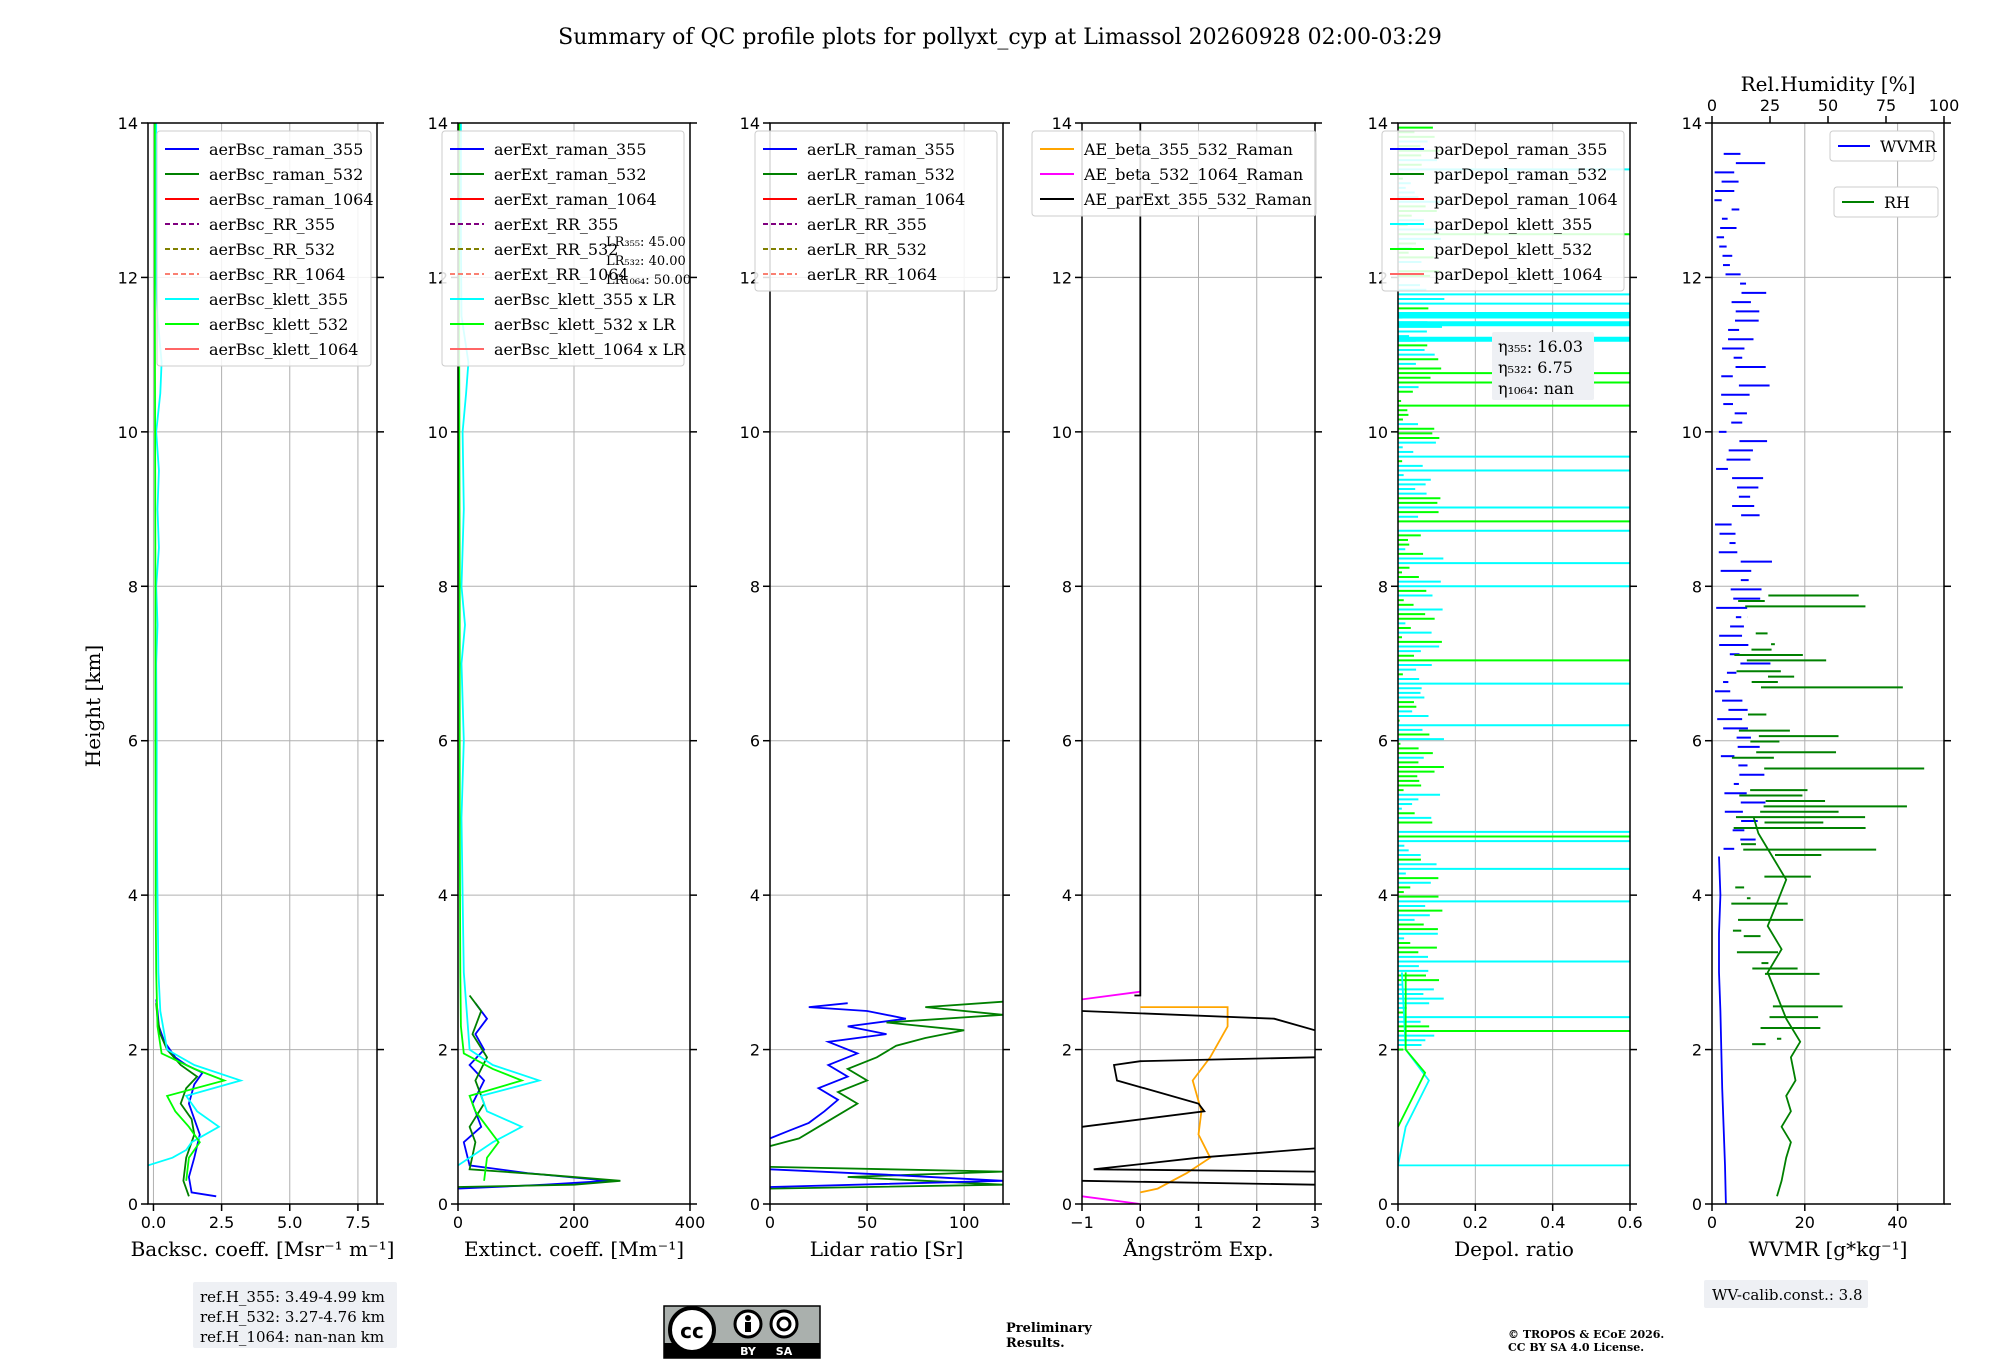 The image size is (2000, 1360). Describe the element at coordinates (1193, 174) in the screenshot. I see `legend-entry: AE_beta_532_1064_Raman` at that location.